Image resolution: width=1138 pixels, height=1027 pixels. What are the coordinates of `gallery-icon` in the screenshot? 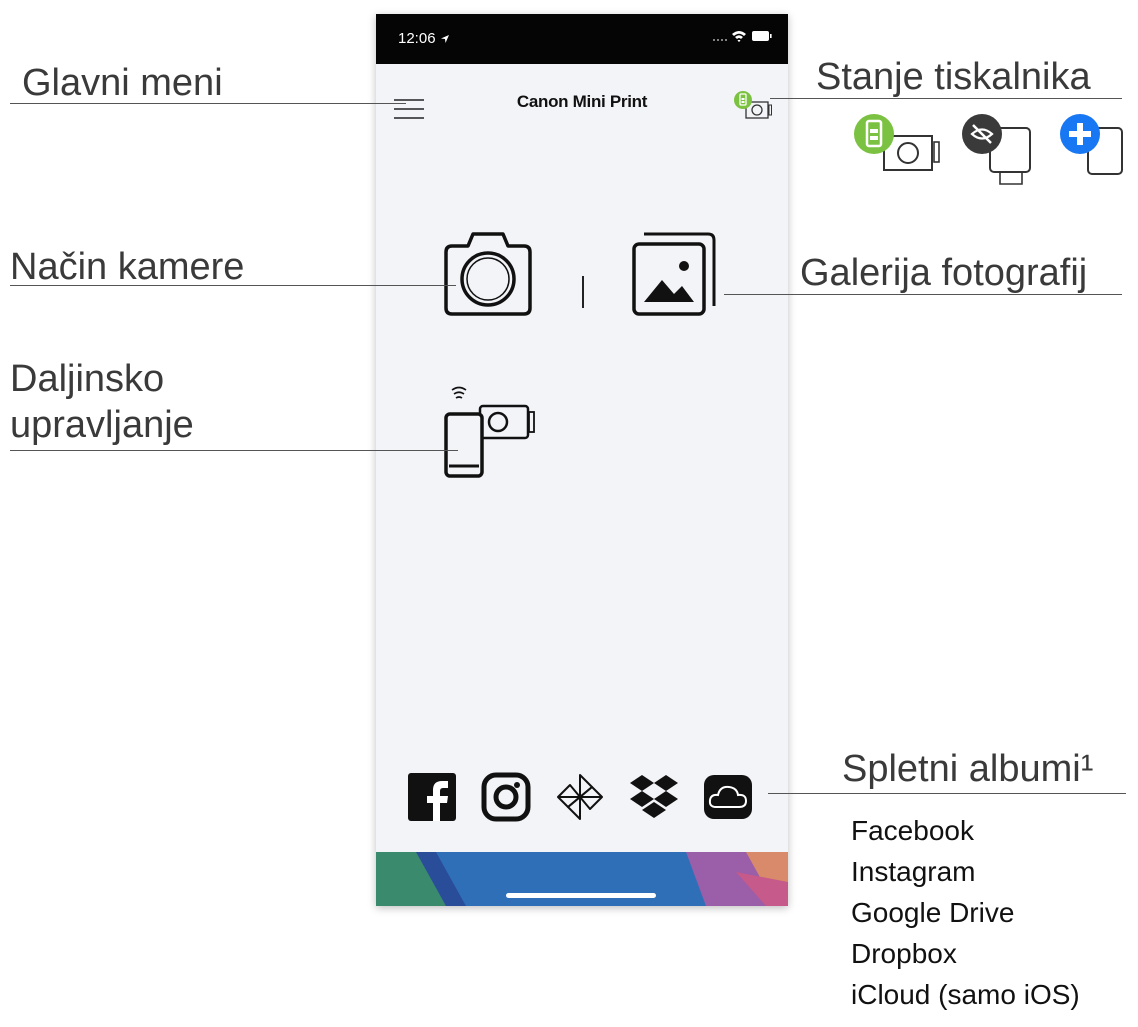 It's located at (674, 274).